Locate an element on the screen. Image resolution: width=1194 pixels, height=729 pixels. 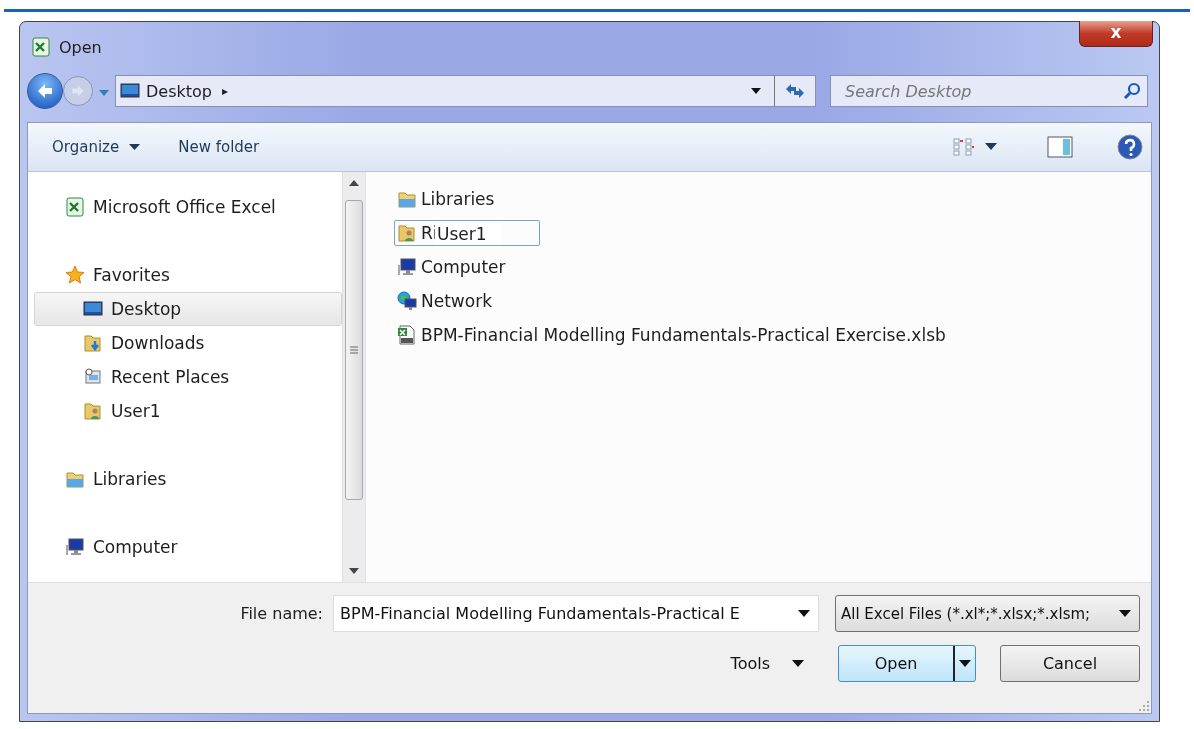
scrollbar is located at coordinates (353, 377).